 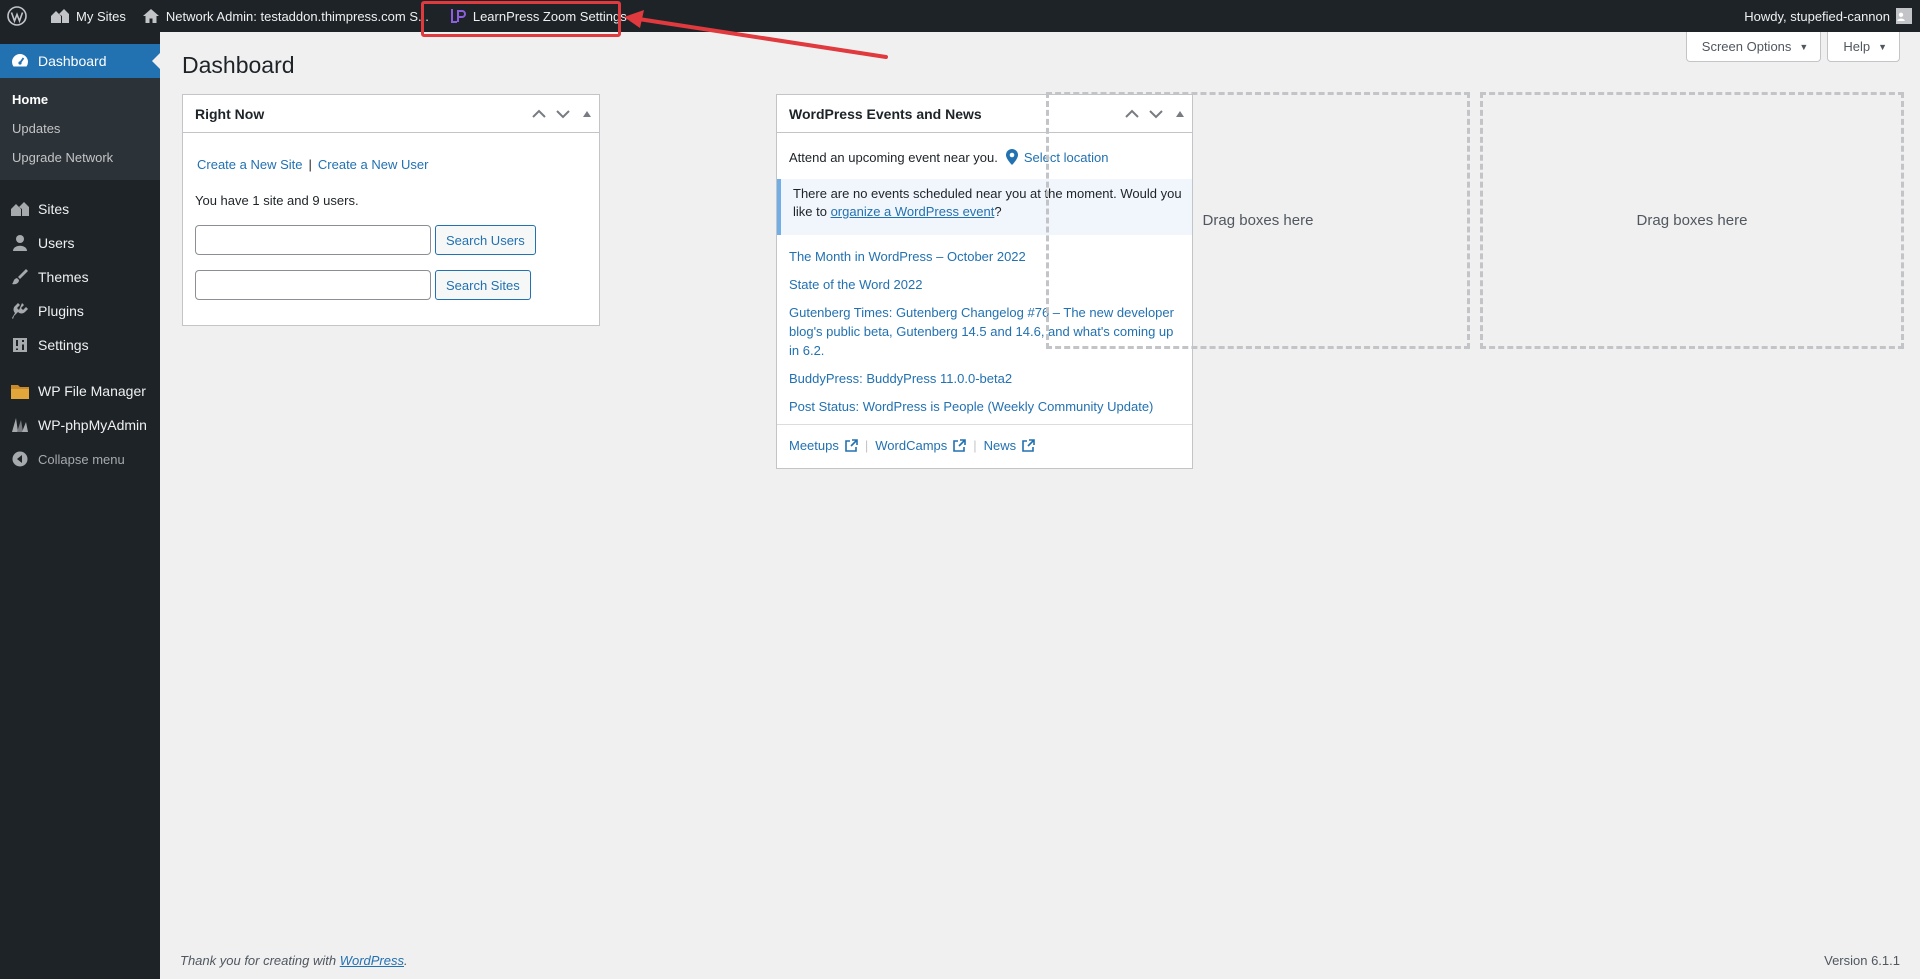 What do you see at coordinates (485, 240) in the screenshot?
I see `search-users-button: Search Users` at bounding box center [485, 240].